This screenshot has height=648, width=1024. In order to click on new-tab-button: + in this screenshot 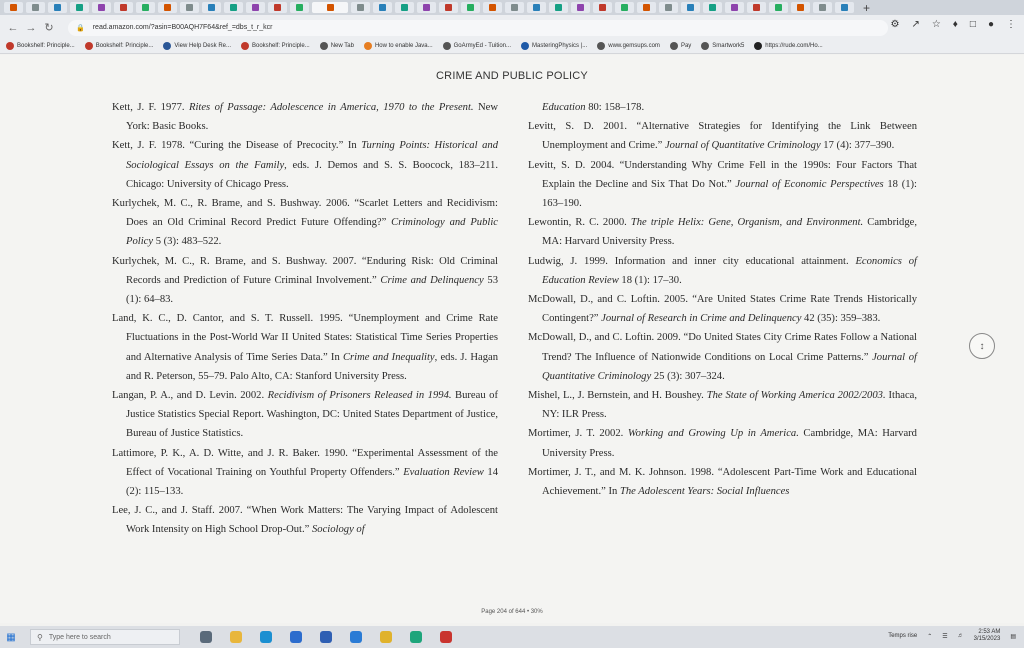, I will do `click(866, 8)`.